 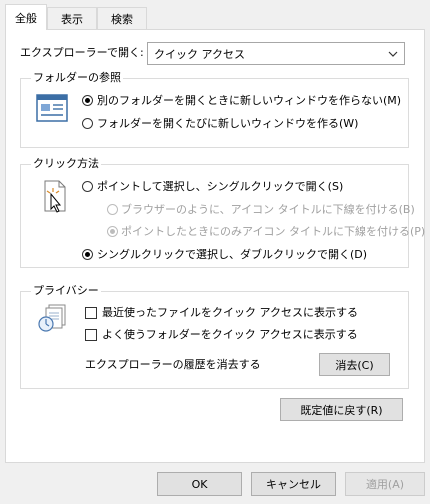 I want to click on checkbox-frequent-folders, so click(x=91, y=335).